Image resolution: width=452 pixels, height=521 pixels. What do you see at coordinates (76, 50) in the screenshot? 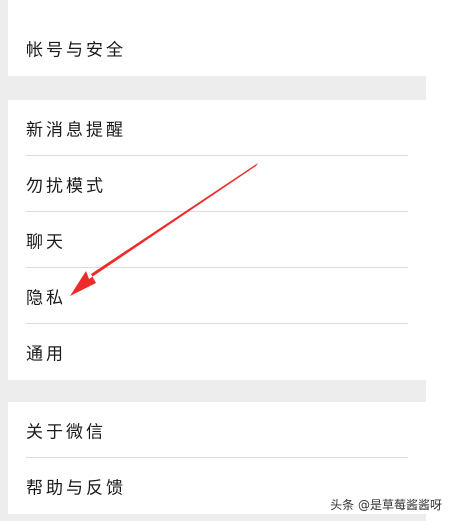
I see `settings-item-label: 帐号与安全` at bounding box center [76, 50].